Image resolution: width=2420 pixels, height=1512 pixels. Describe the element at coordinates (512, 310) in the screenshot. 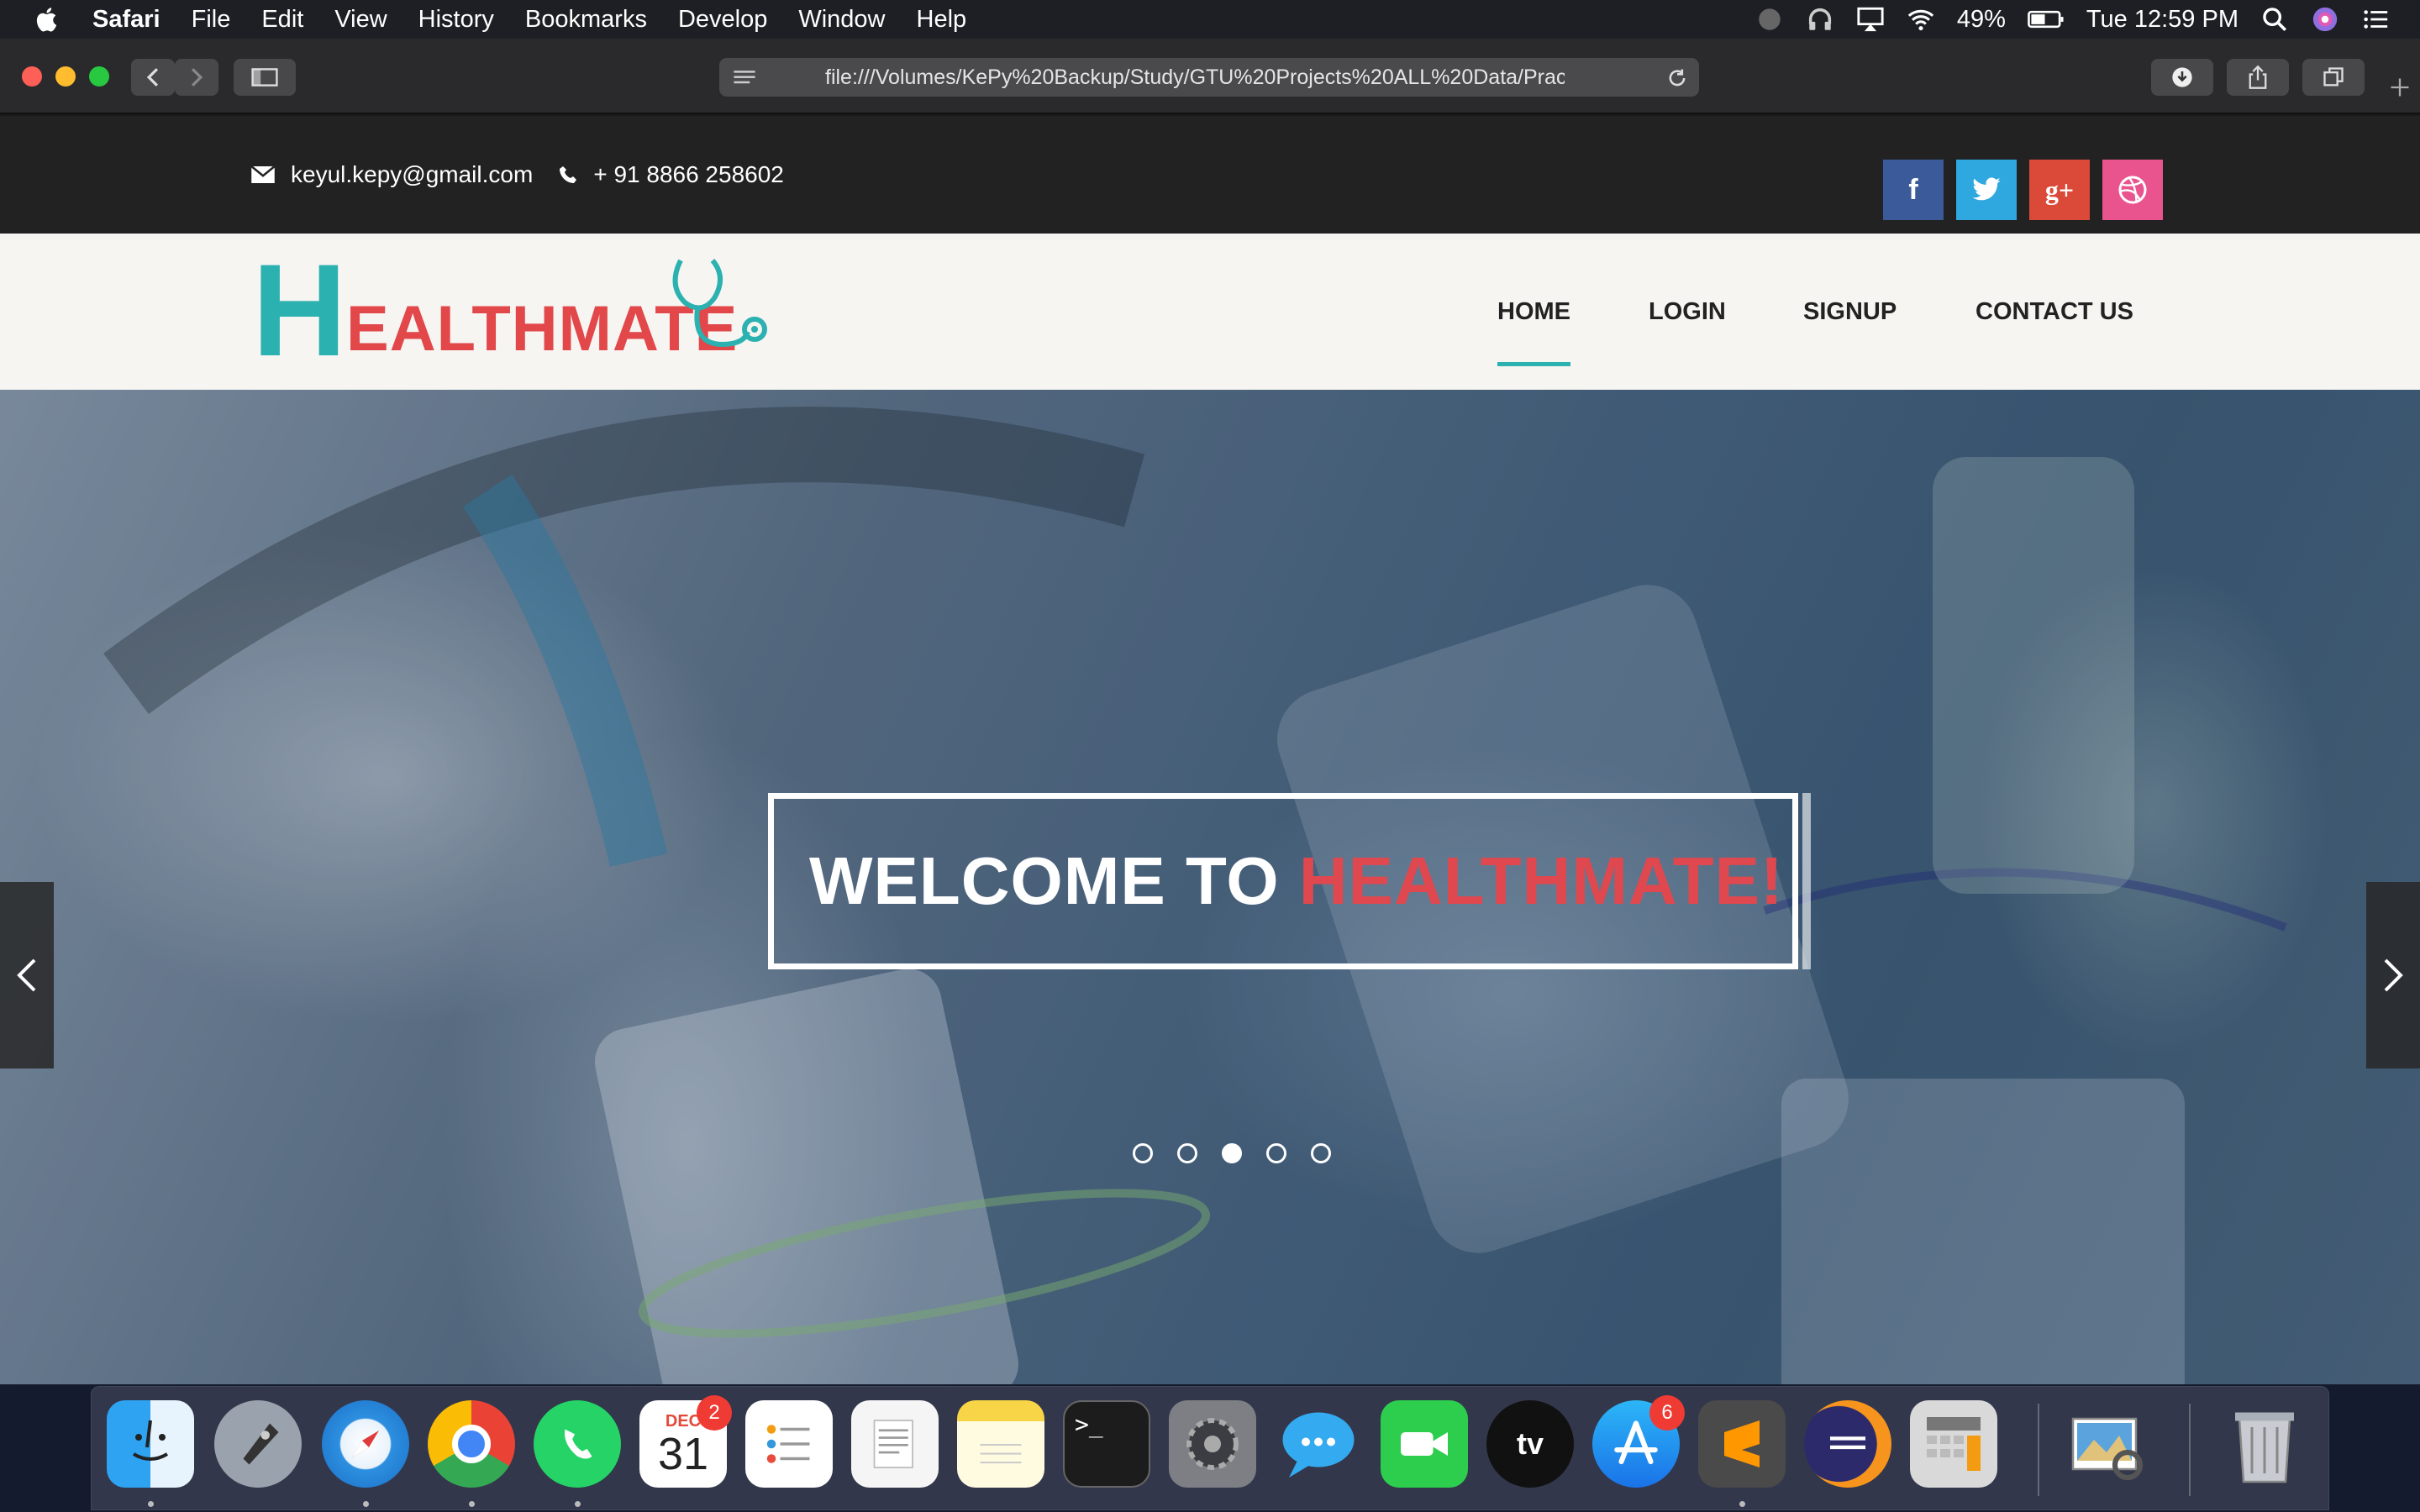

I see `healthmate-logo: H EALTHMATE` at that location.